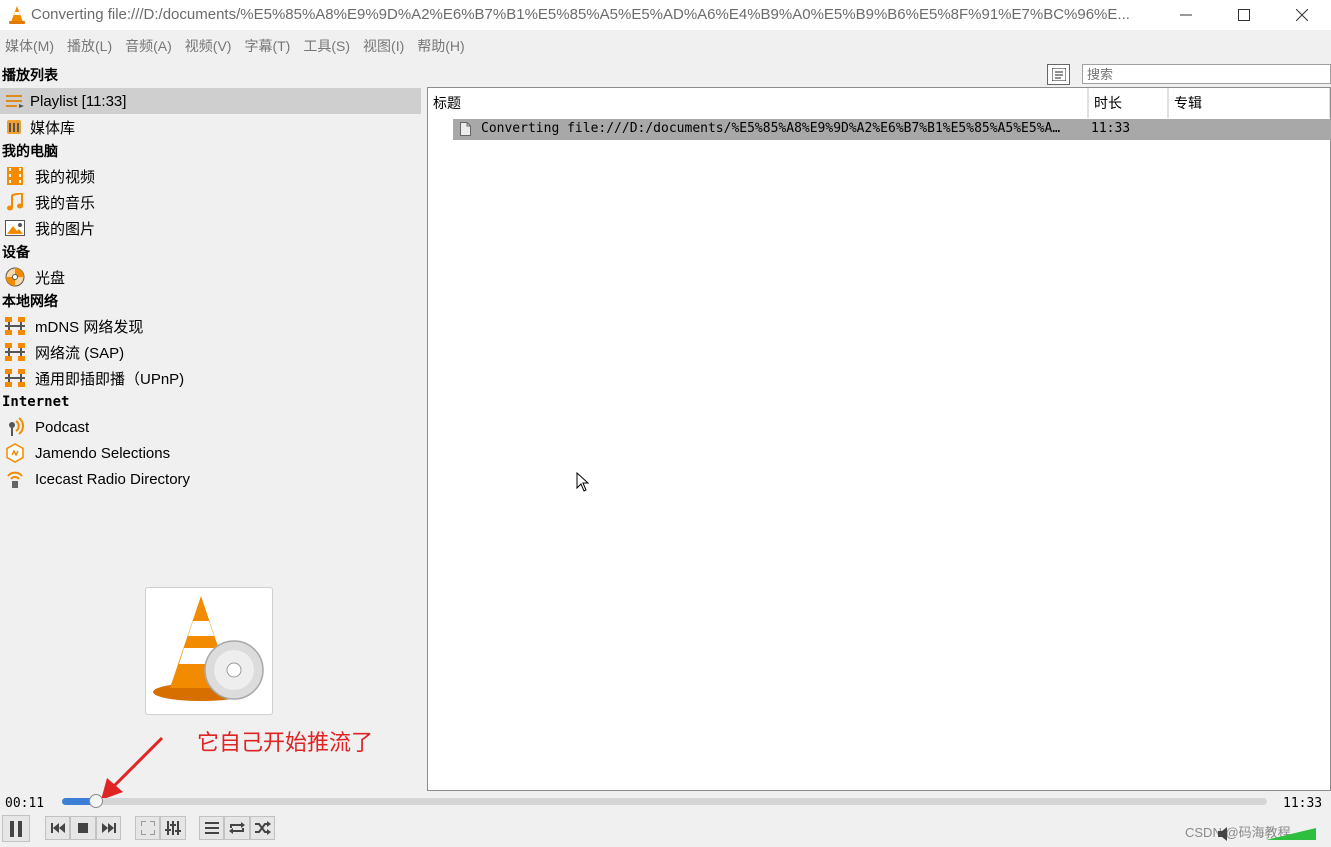 This screenshot has height=847, width=1331. I want to click on annotation-arrow-icon, so click(132, 768).